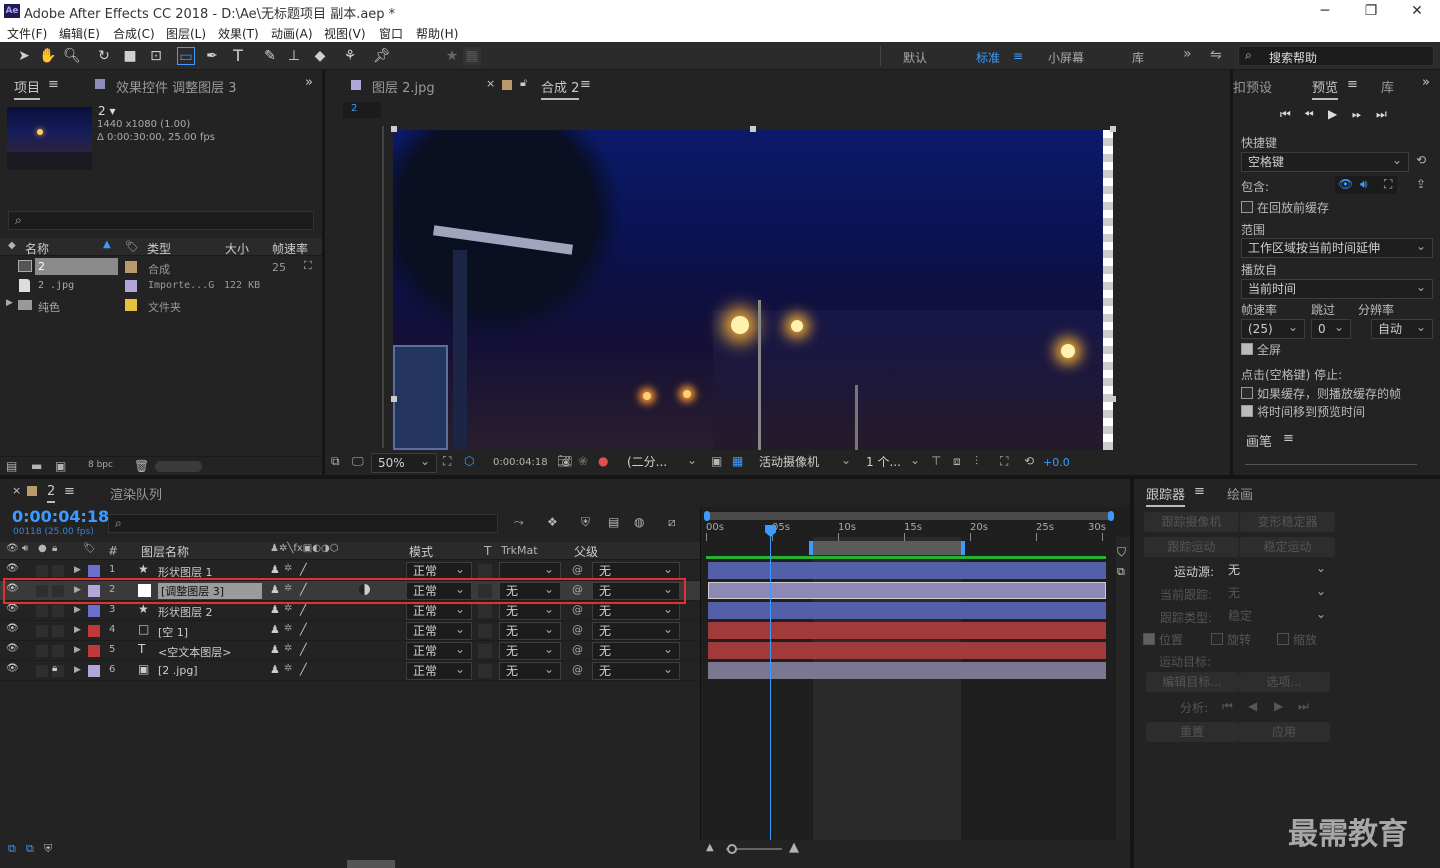 This screenshot has width=1440, height=868. I want to click on blend-mode-dropdown: 正常, so click(439, 670).